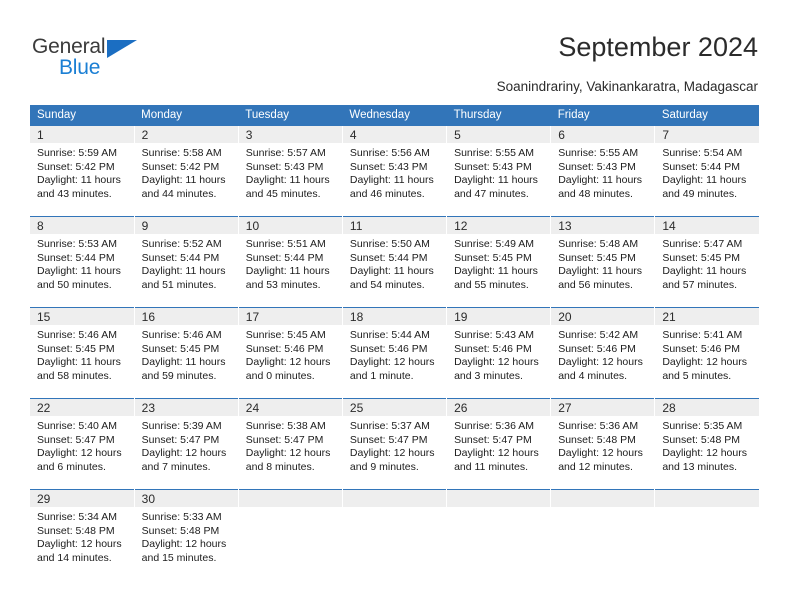 This screenshot has width=792, height=612. What do you see at coordinates (82, 498) in the screenshot?
I see `day-number: 29` at bounding box center [82, 498].